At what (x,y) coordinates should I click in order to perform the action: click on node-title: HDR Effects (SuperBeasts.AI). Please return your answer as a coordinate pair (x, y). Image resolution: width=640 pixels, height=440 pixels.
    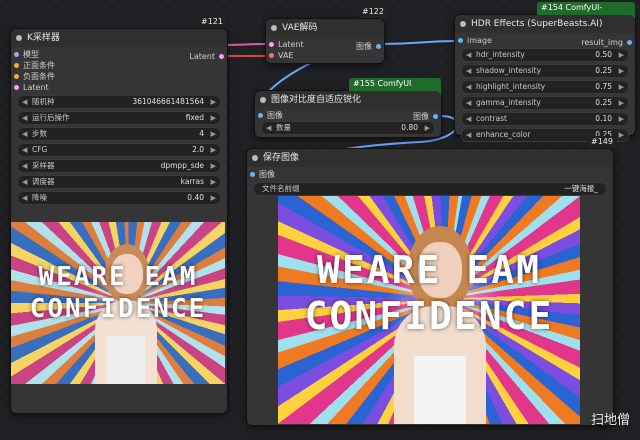
    Looking at the image, I should click on (545, 24).